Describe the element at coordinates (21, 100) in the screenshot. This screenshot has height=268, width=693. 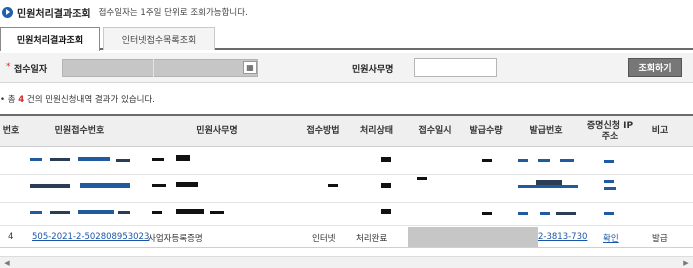
I see `result-count: 4` at that location.